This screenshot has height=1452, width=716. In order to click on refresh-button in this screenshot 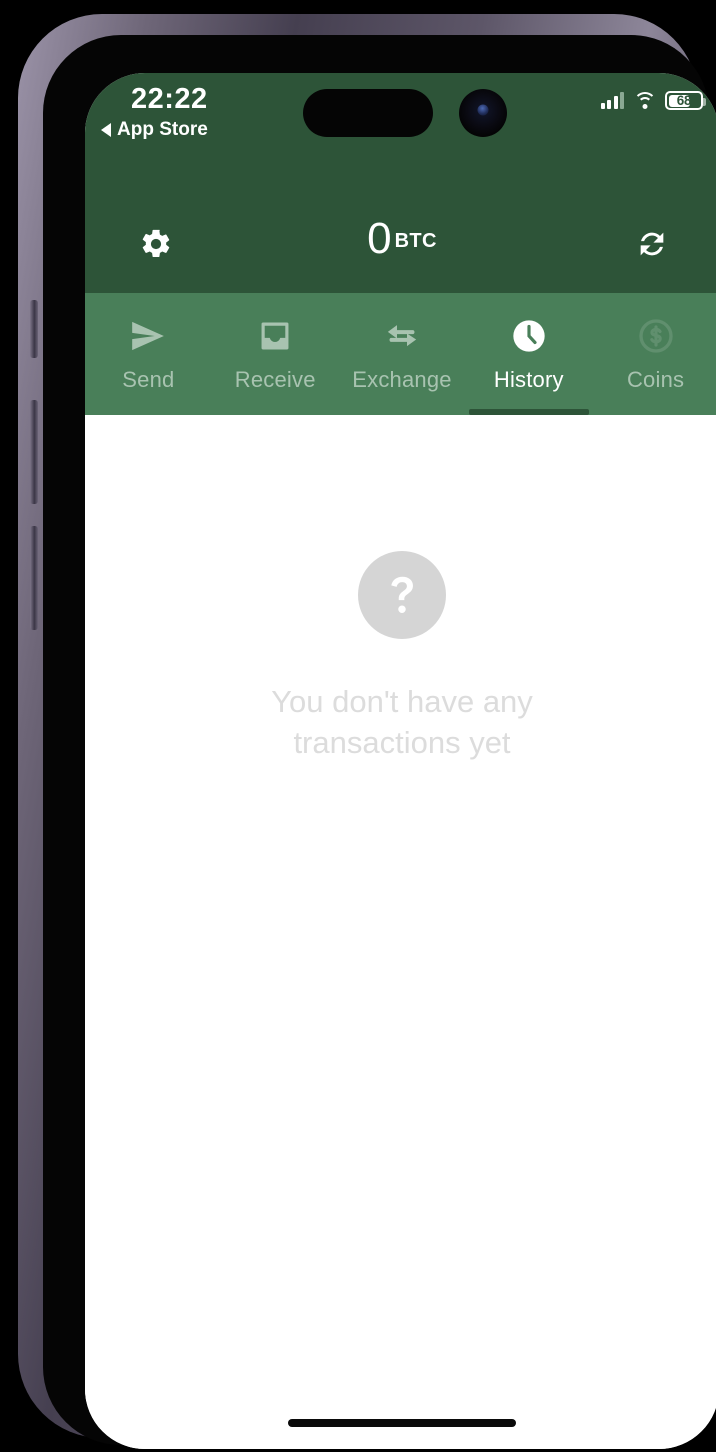, I will do `click(652, 244)`.